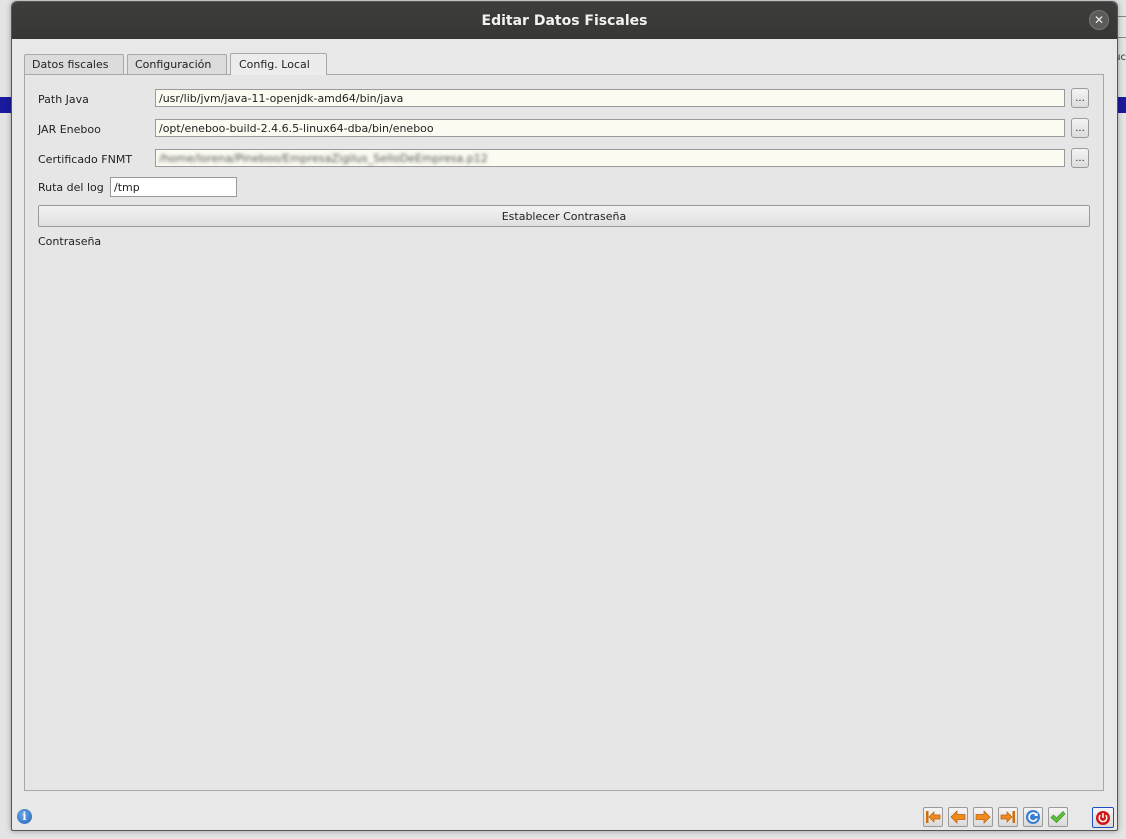 This screenshot has width=1126, height=839. I want to click on accept-button, so click(1058, 817).